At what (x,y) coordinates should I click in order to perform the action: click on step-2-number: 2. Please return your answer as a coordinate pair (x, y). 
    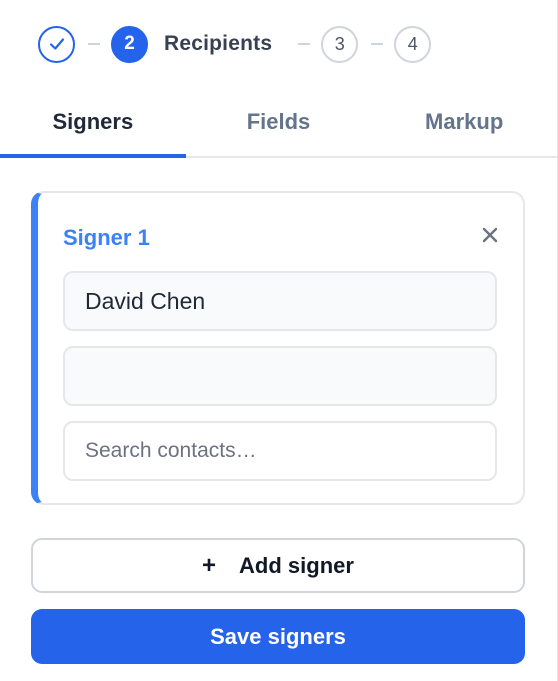
    Looking at the image, I should click on (129, 43).